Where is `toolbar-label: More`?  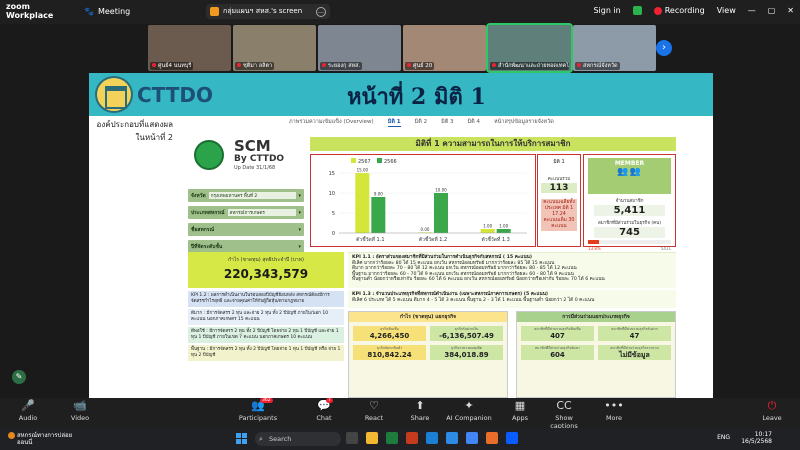 toolbar-label: More is located at coordinates (614, 418).